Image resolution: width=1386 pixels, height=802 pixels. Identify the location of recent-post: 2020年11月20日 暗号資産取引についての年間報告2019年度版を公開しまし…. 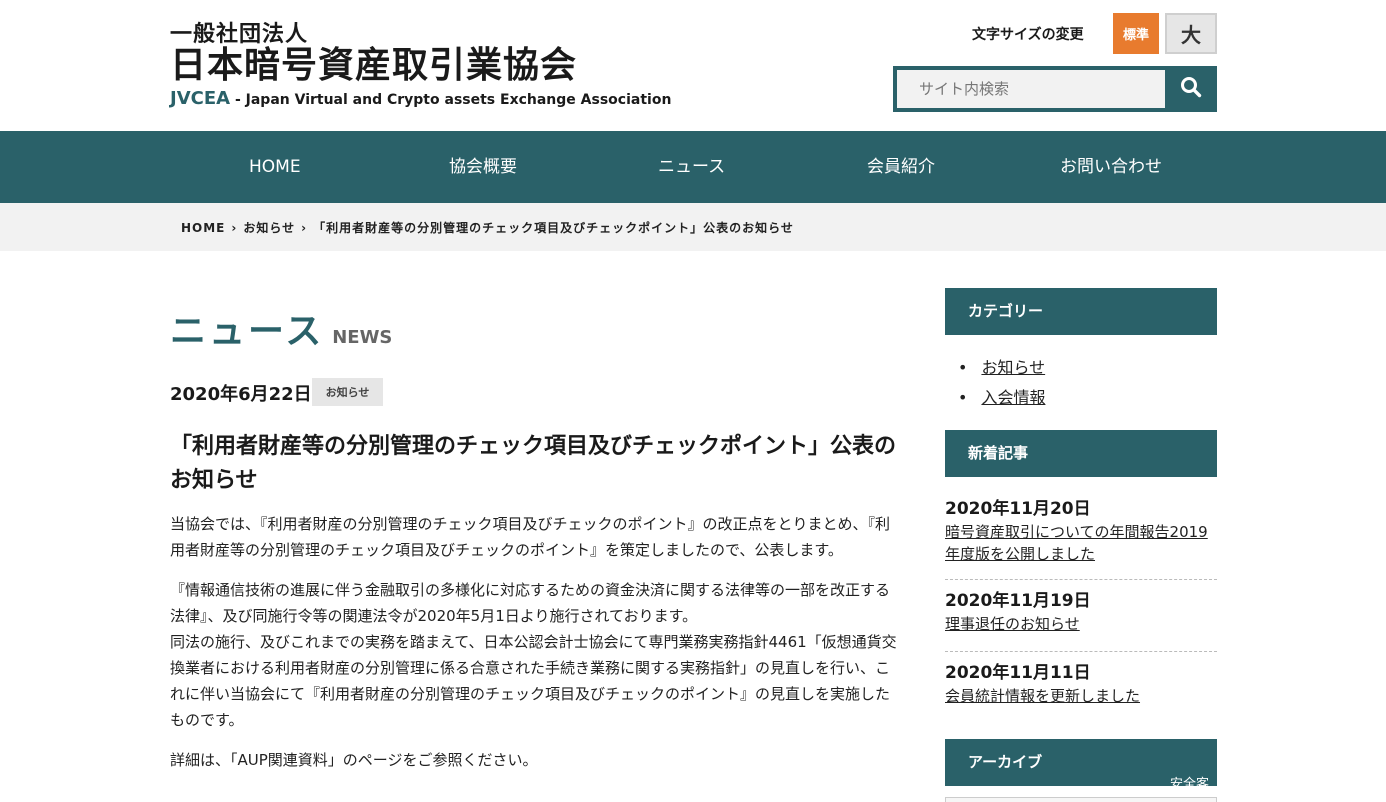
(1081, 531).